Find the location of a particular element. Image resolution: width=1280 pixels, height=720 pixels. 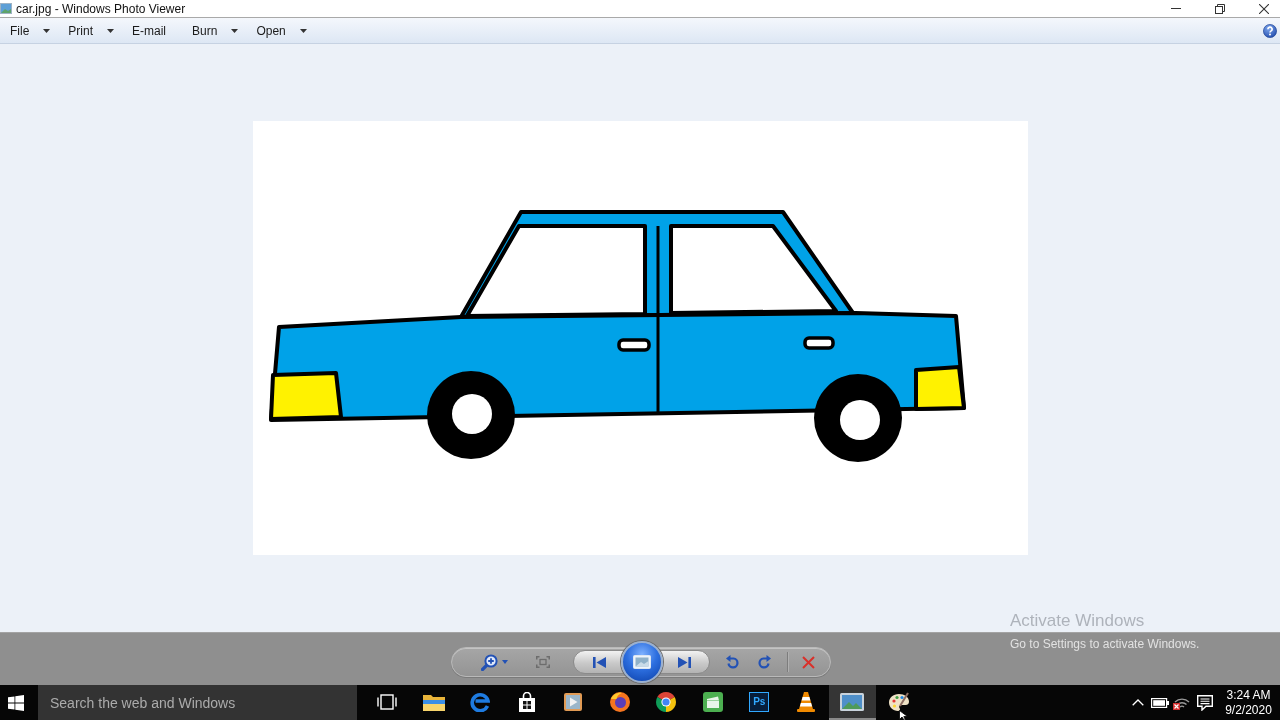

card-app-icon is located at coordinates (712, 701).